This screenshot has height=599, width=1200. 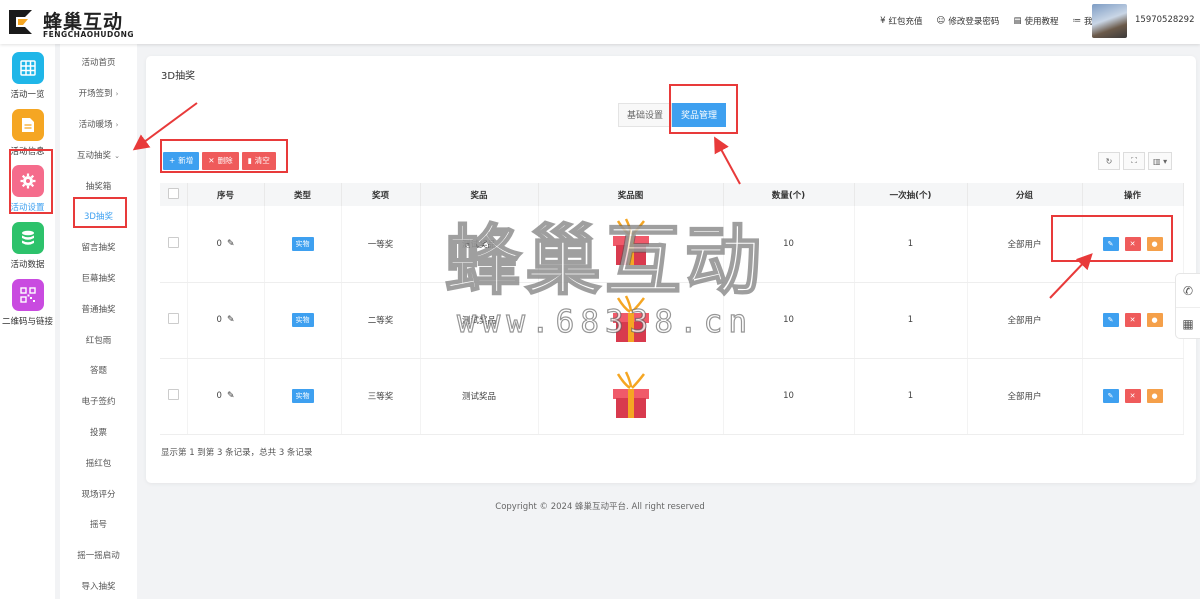 What do you see at coordinates (173, 193) in the screenshot?
I see `select-all-checkbox` at bounding box center [173, 193].